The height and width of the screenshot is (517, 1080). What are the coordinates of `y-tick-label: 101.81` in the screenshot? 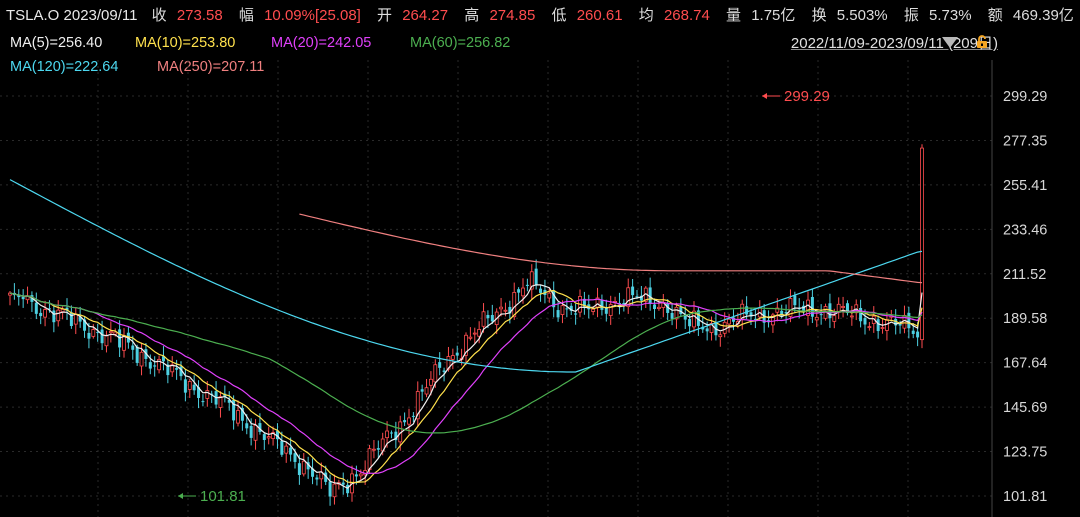 It's located at (1025, 497).